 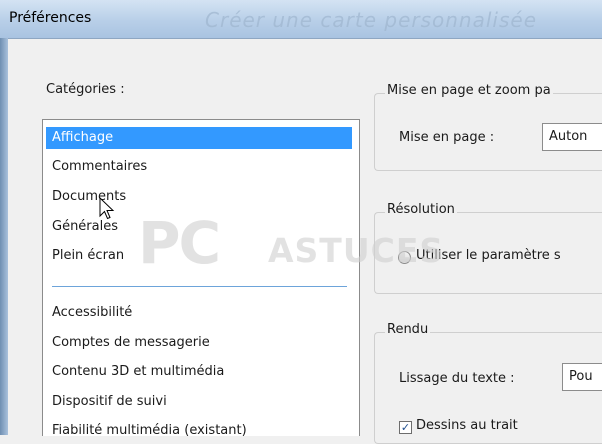 I want to click on line-art-checkbox: ✓, so click(x=405, y=427).